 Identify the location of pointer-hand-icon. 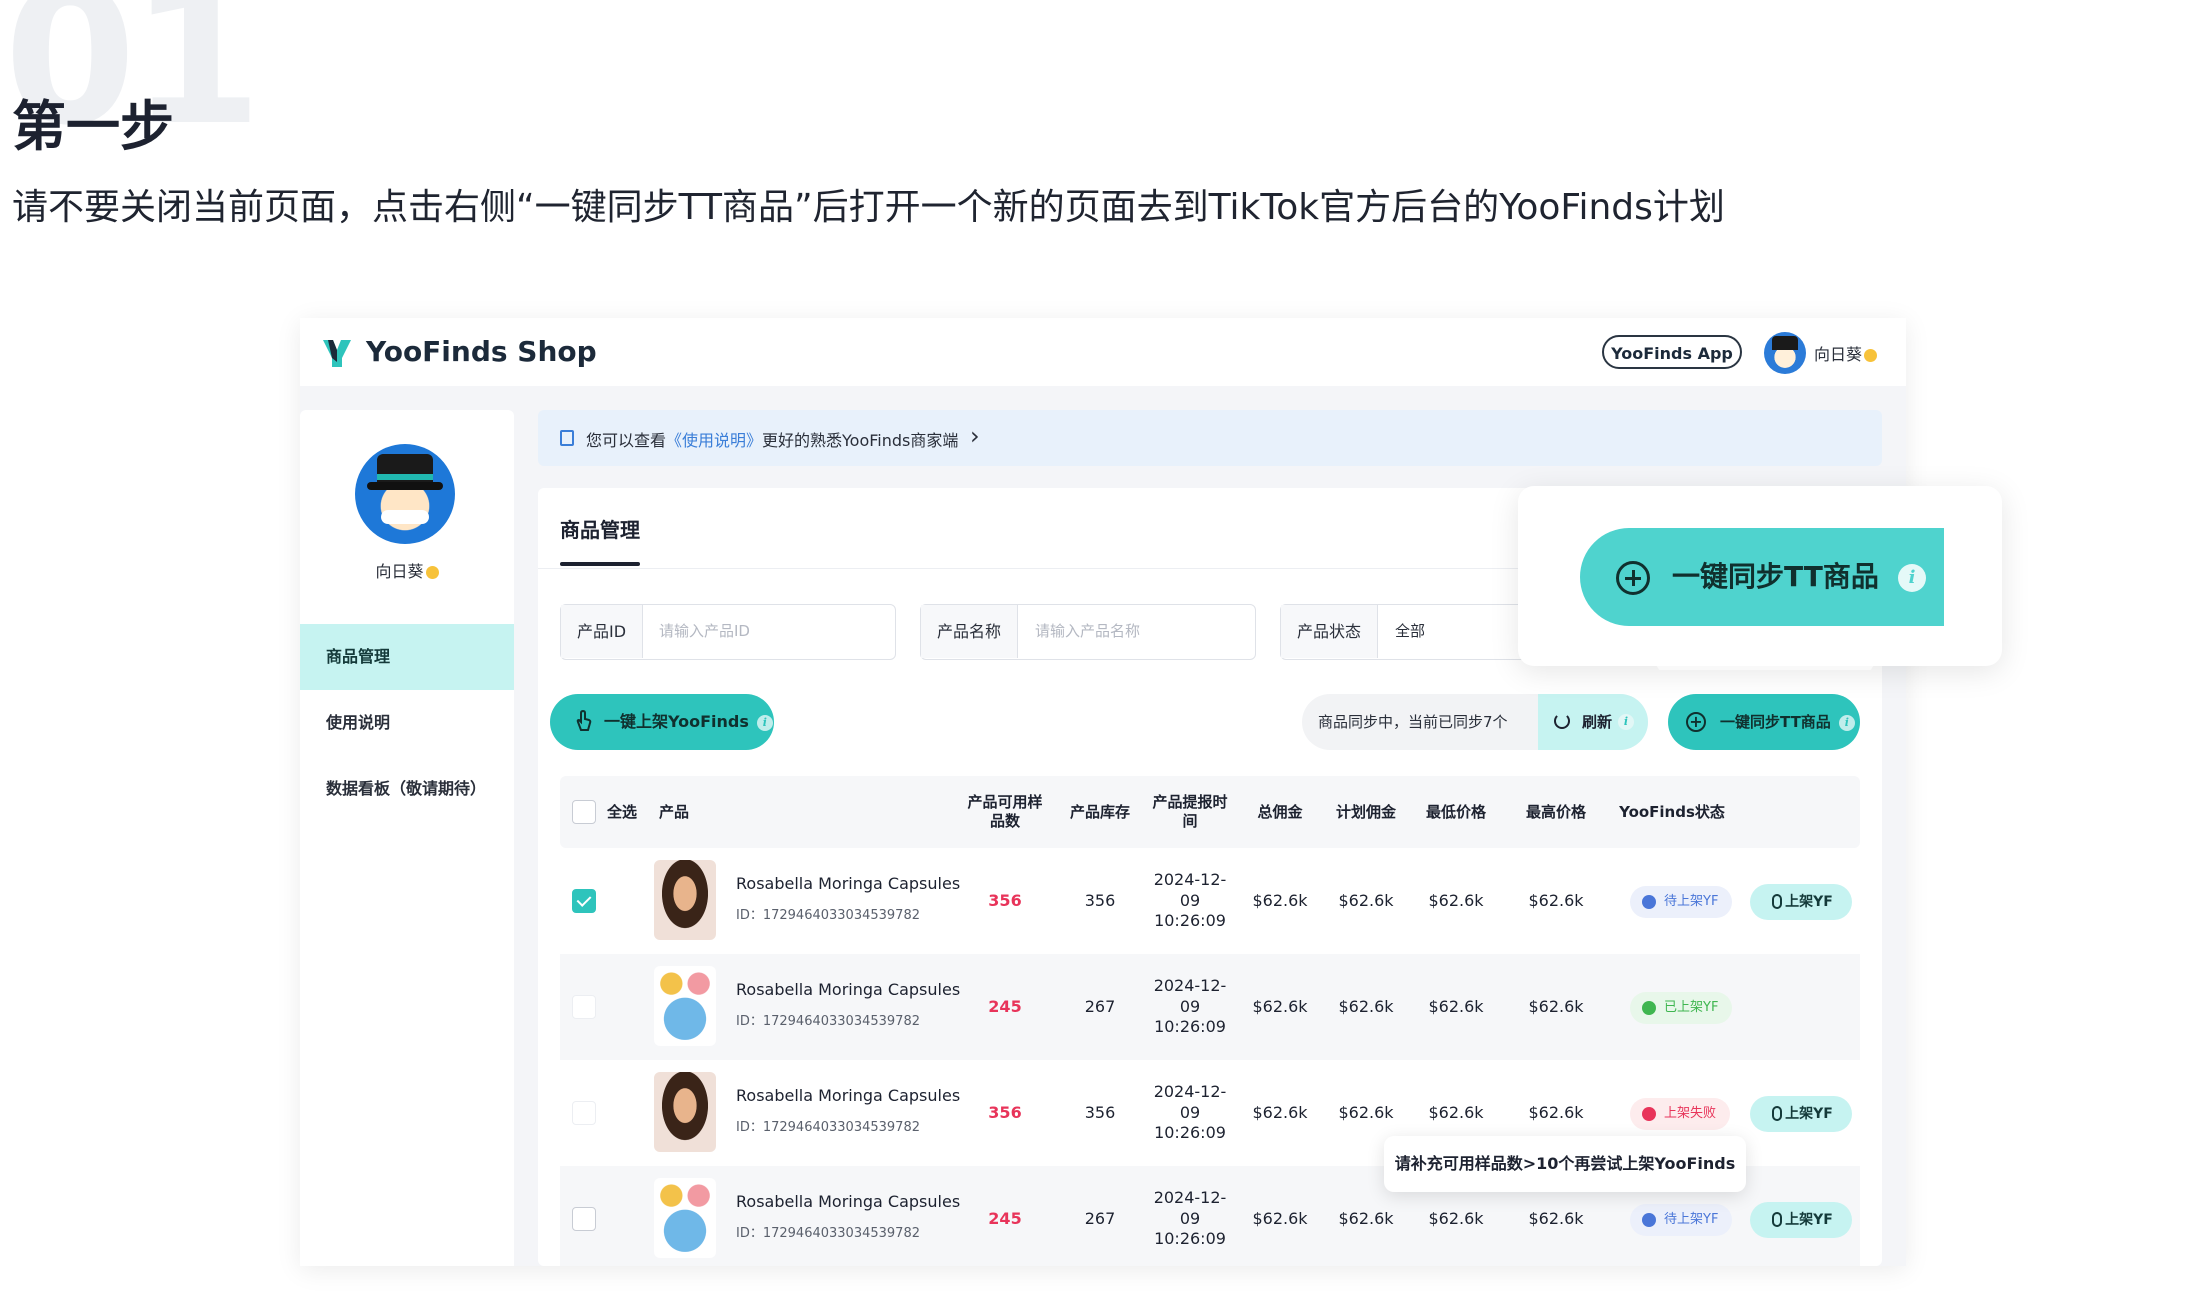
(584, 720).